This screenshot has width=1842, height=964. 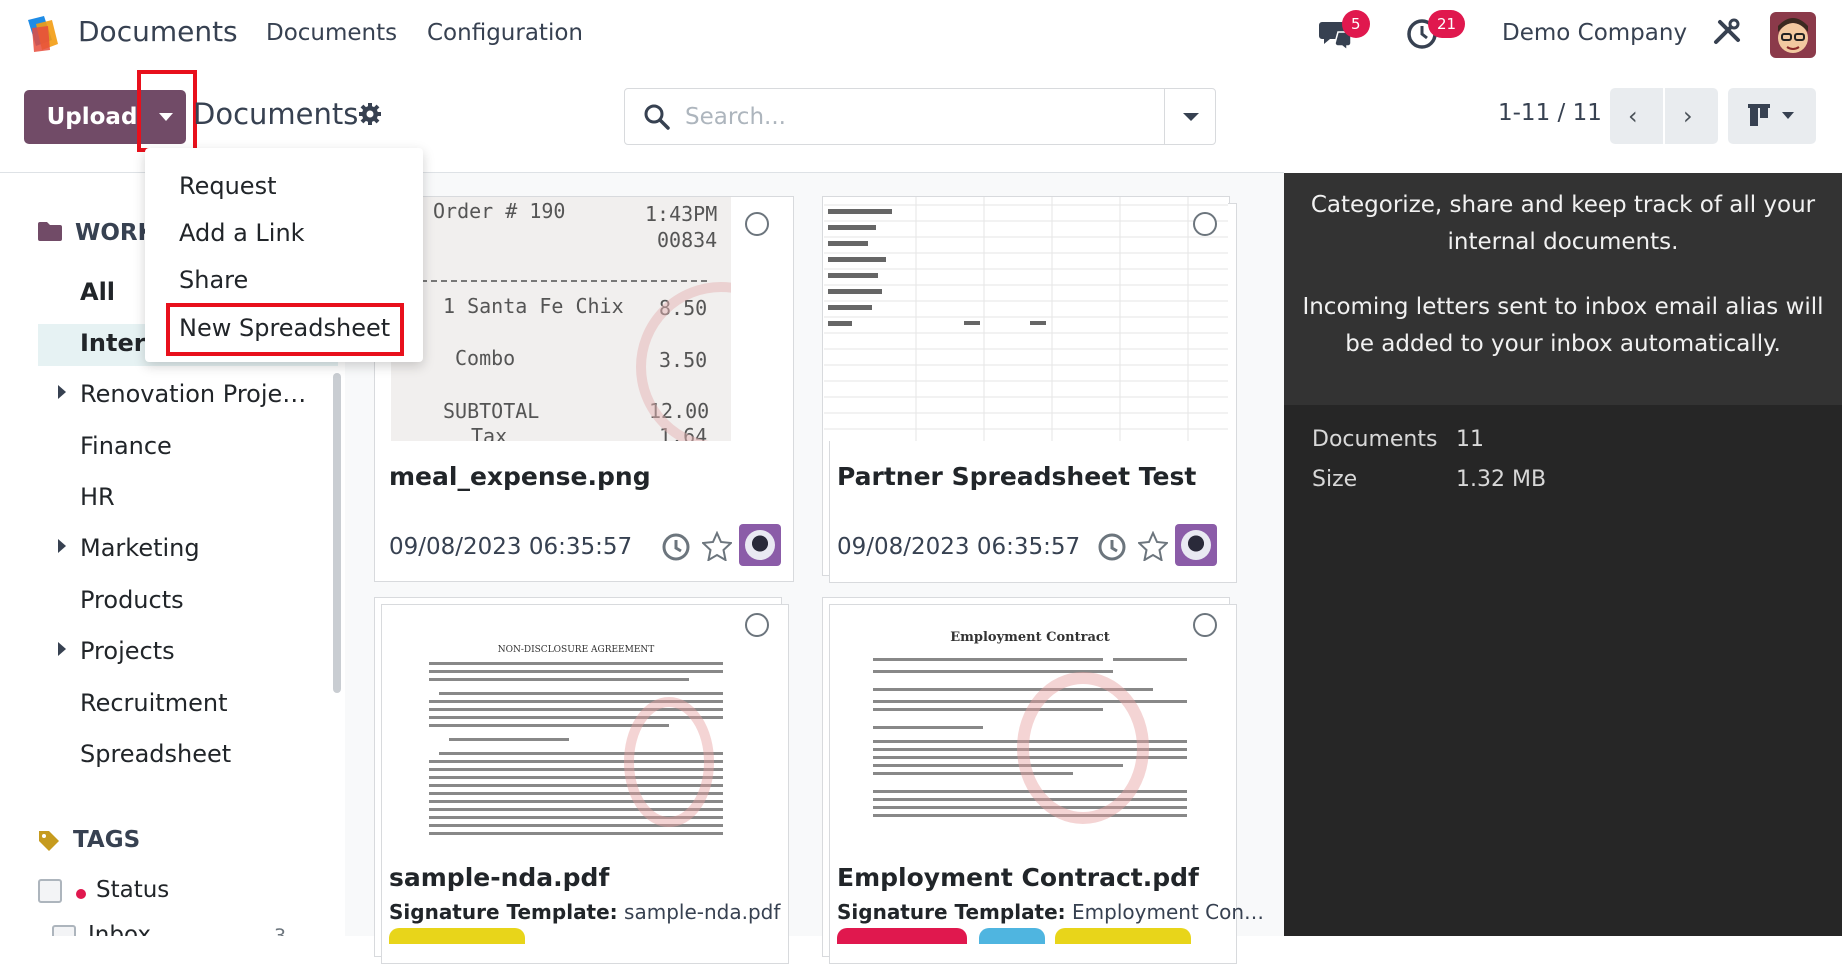 What do you see at coordinates (49, 841) in the screenshot?
I see `tag-icon` at bounding box center [49, 841].